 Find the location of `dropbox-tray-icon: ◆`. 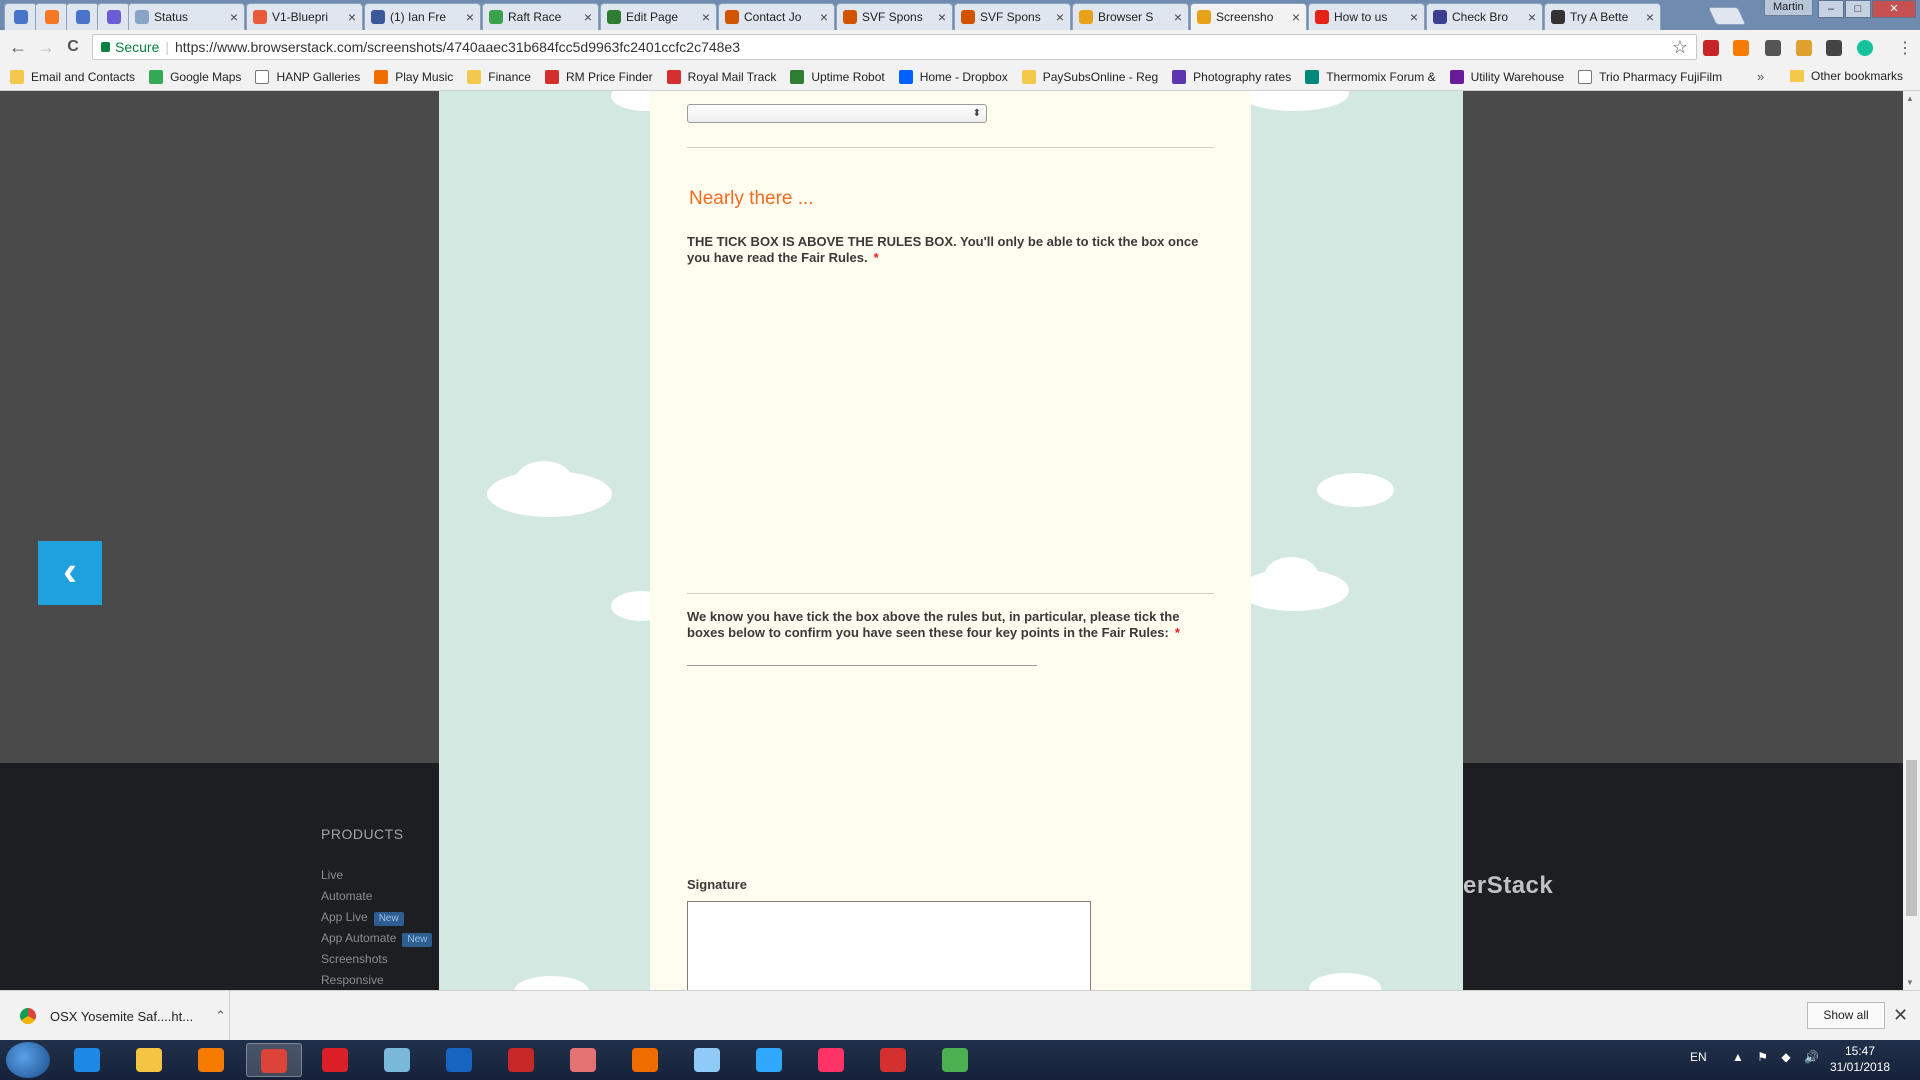

dropbox-tray-icon: ◆ is located at coordinates (1785, 1057).